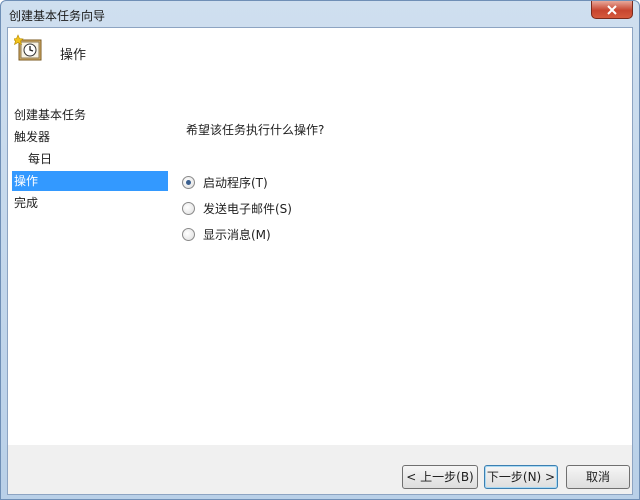 The height and width of the screenshot is (500, 640). What do you see at coordinates (320, 469) in the screenshot?
I see `button-bar: < 上一步(B) 下一步(N) > 取消` at bounding box center [320, 469].